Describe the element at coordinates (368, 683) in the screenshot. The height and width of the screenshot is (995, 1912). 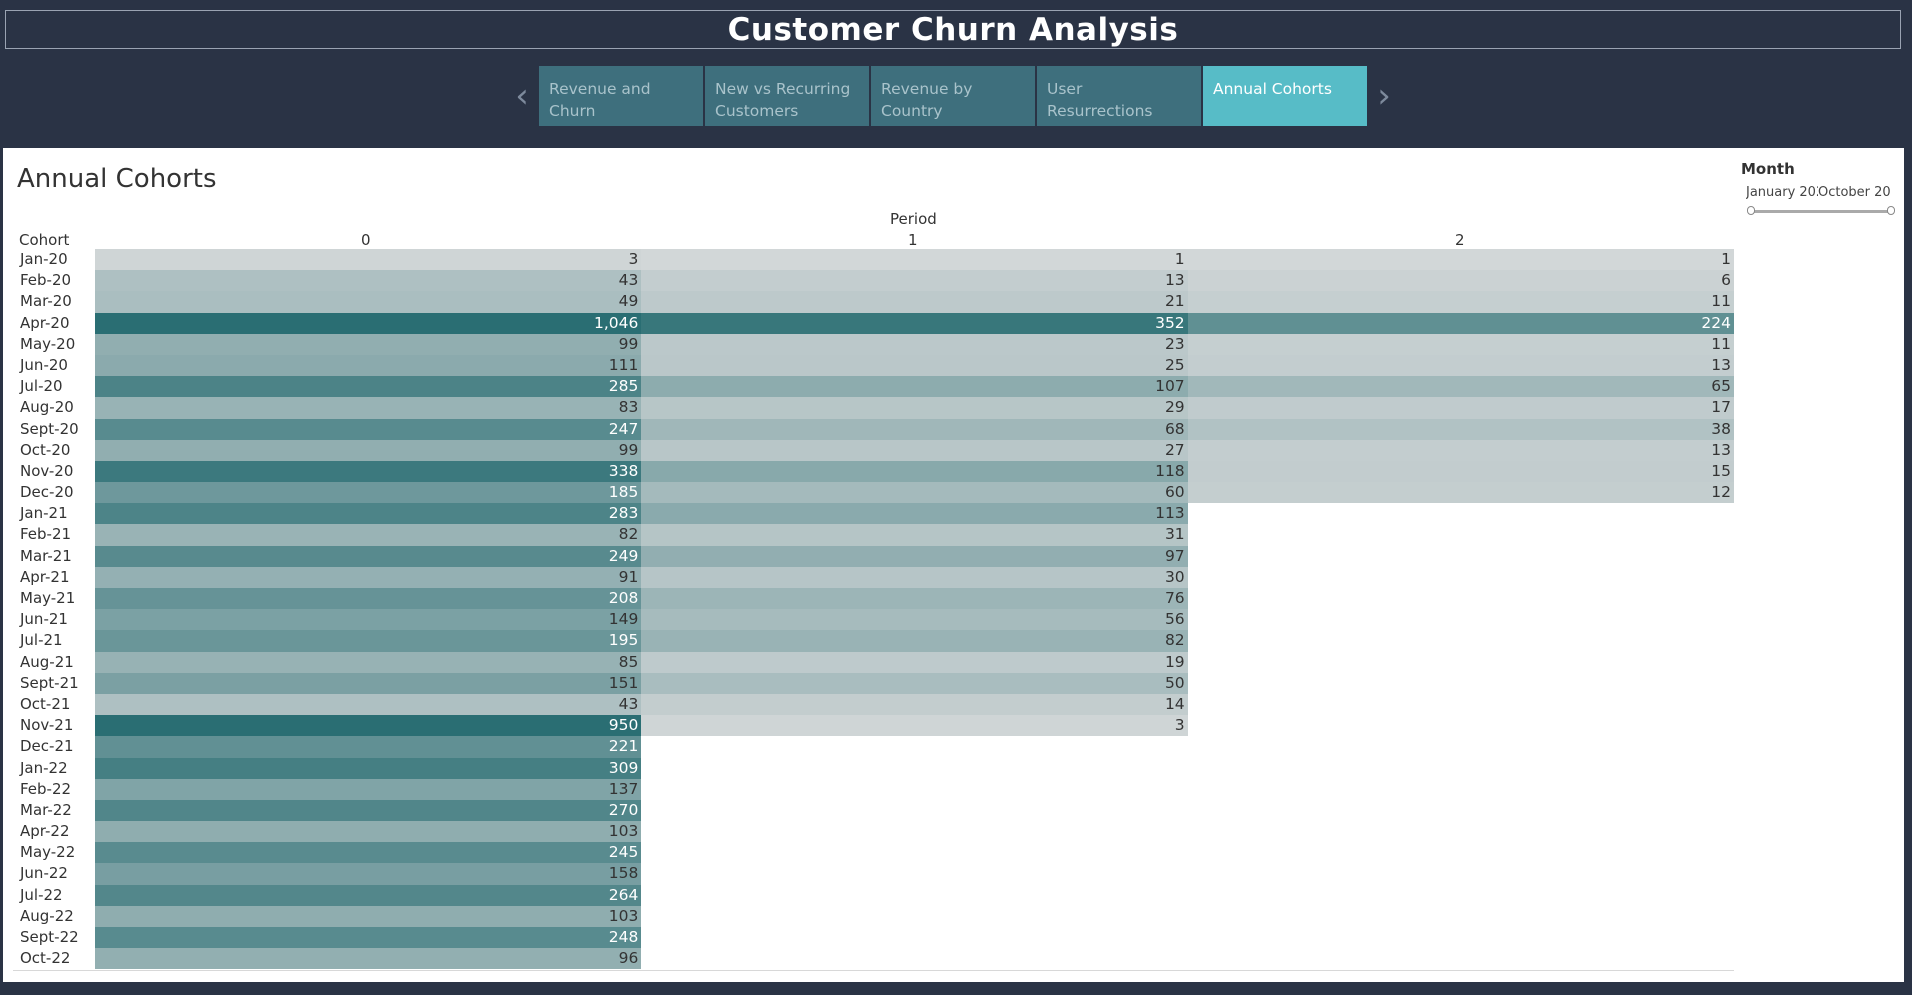
I see `heatmap-cell: 151` at that location.